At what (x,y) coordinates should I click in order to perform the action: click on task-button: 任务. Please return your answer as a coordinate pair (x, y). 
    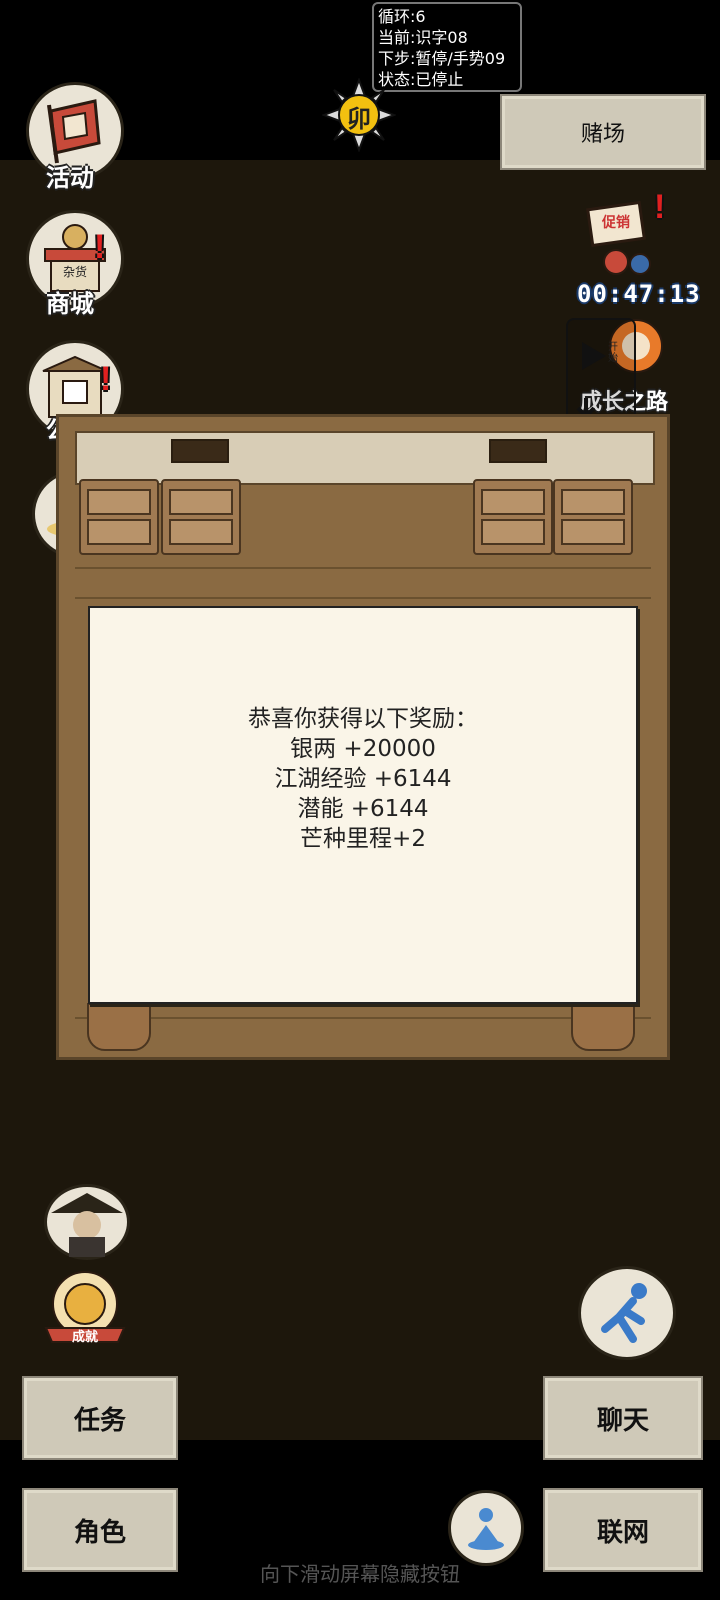
    Looking at the image, I should click on (100, 1418).